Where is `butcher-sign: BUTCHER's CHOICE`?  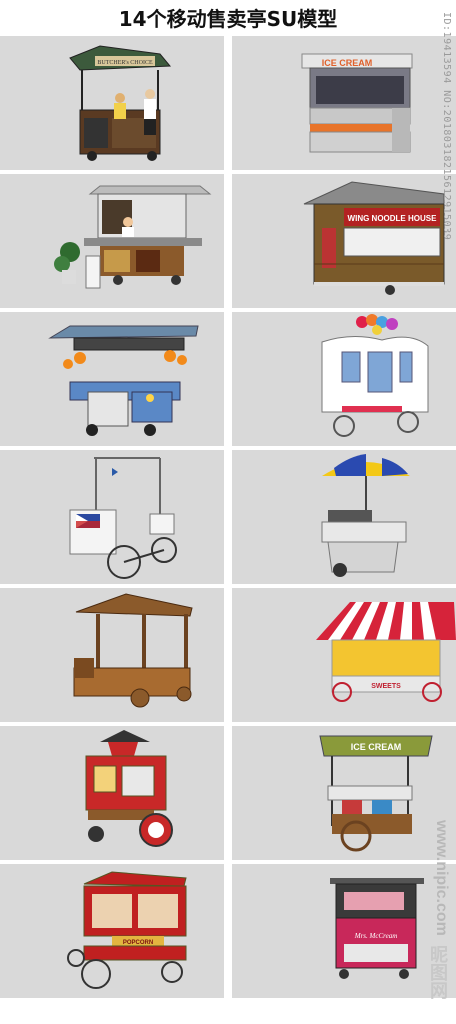 butcher-sign: BUTCHER's CHOICE is located at coordinates (125, 63).